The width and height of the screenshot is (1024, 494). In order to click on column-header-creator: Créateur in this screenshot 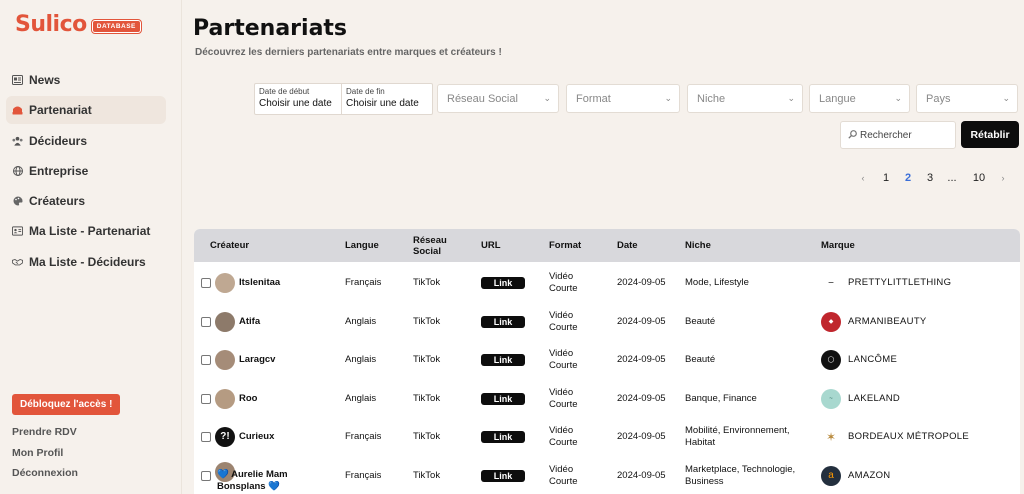, I will do `click(229, 245)`.